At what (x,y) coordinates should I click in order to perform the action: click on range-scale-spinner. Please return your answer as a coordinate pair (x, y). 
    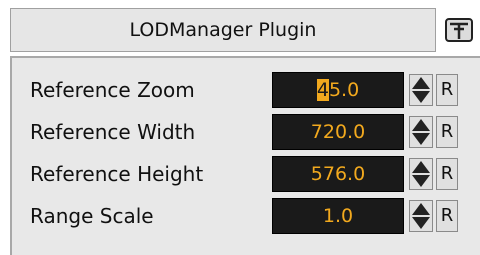
    Looking at the image, I should click on (421, 216).